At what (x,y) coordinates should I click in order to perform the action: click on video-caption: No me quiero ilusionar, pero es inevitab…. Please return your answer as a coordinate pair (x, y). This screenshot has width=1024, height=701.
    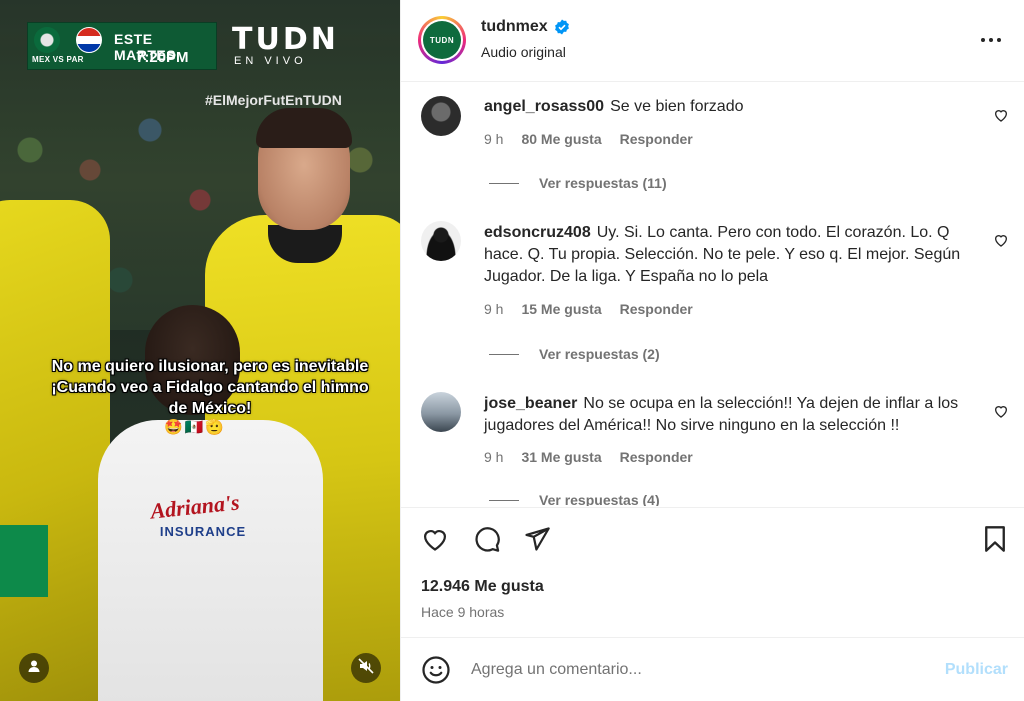
    Looking at the image, I should click on (210, 387).